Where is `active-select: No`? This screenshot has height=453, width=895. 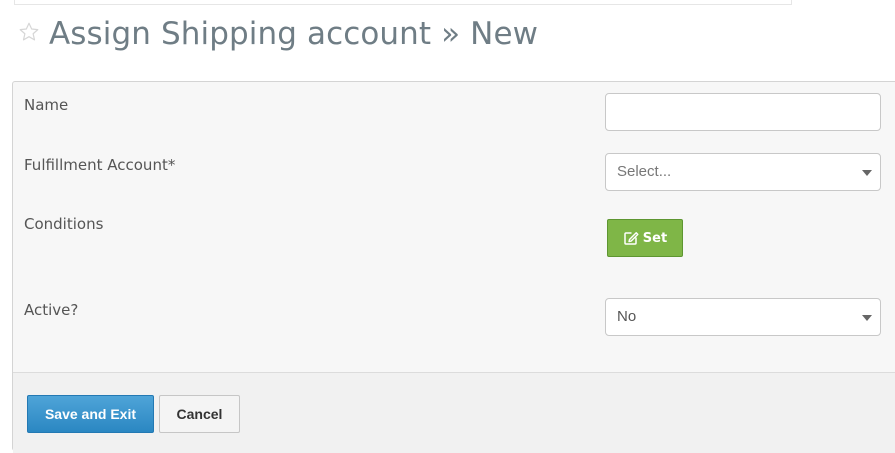
active-select: No is located at coordinates (743, 317).